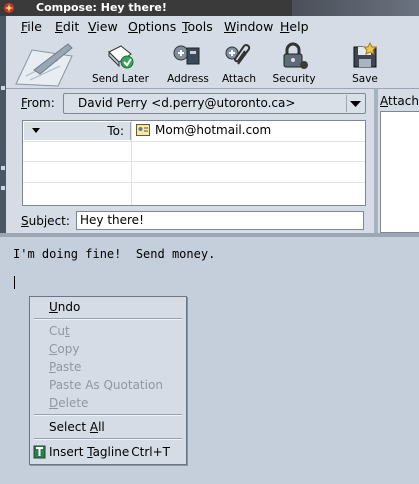 This screenshot has width=419, height=484. Describe the element at coordinates (220, 220) in the screenshot. I see `subject-input: Hey there!` at that location.